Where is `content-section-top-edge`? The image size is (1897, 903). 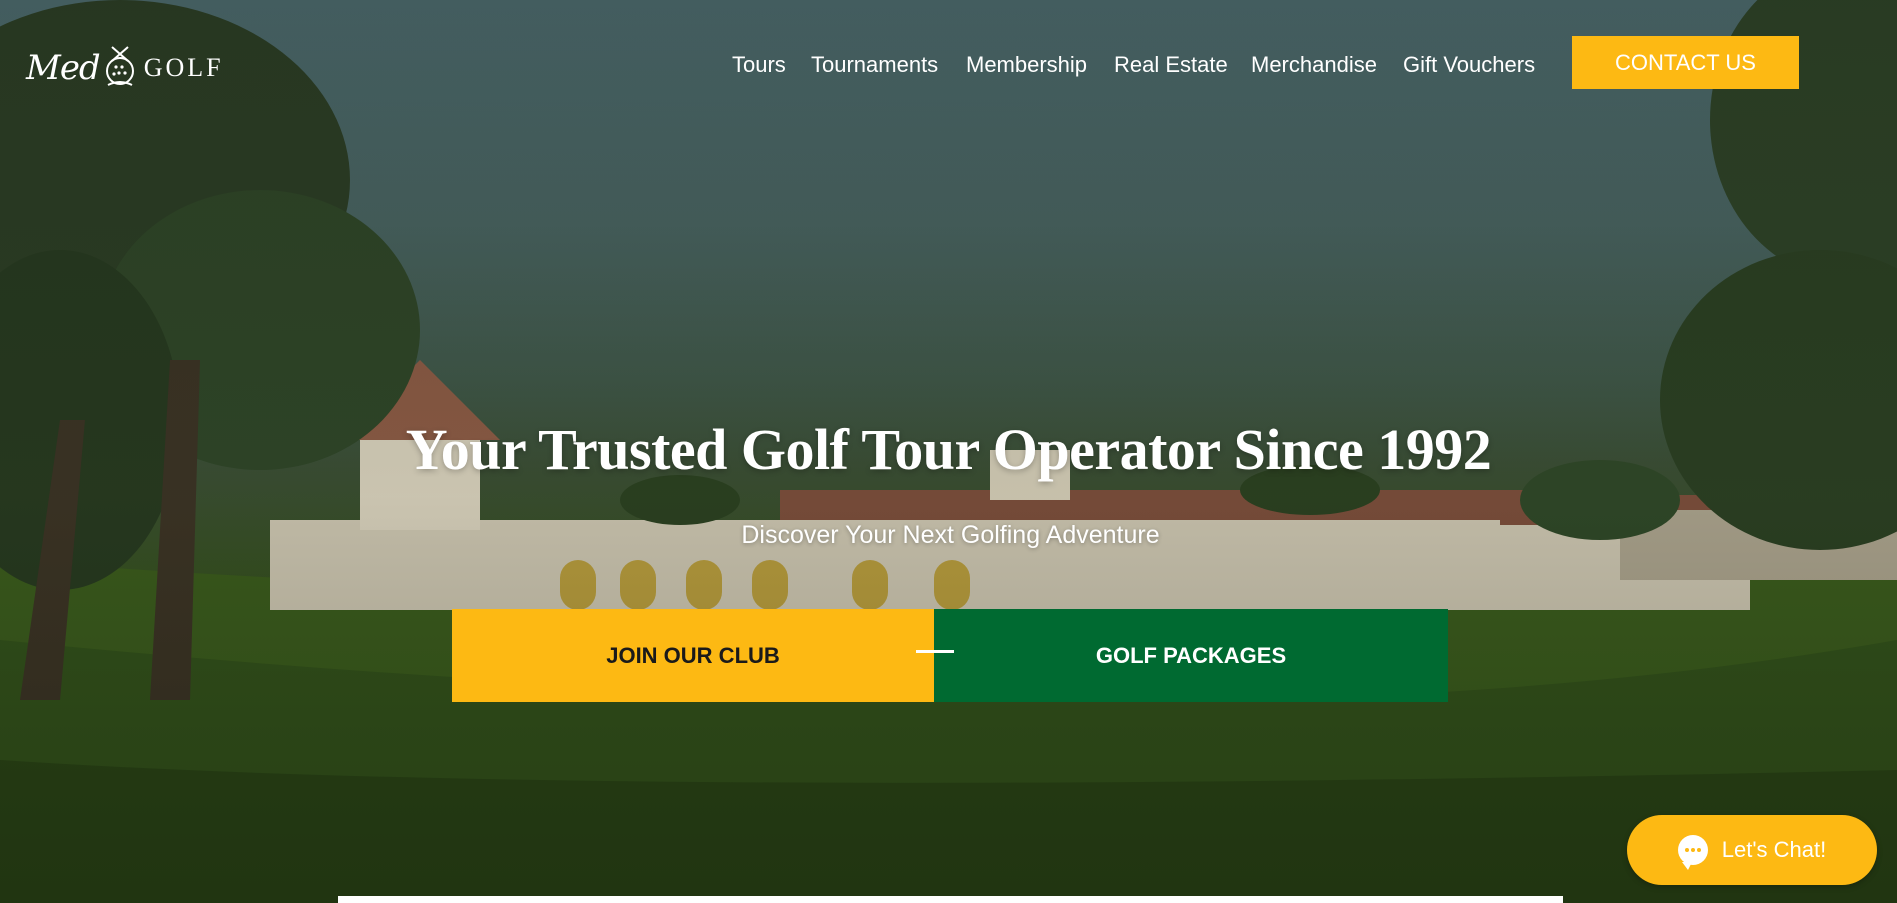 content-section-top-edge is located at coordinates (950, 899).